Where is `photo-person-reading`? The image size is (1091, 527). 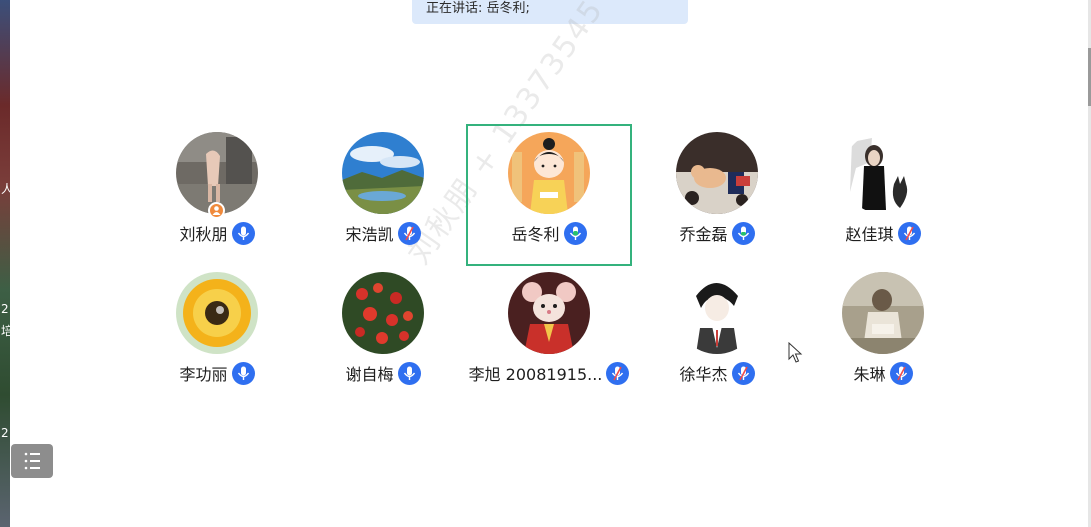
photo-person-reading is located at coordinates (883, 313).